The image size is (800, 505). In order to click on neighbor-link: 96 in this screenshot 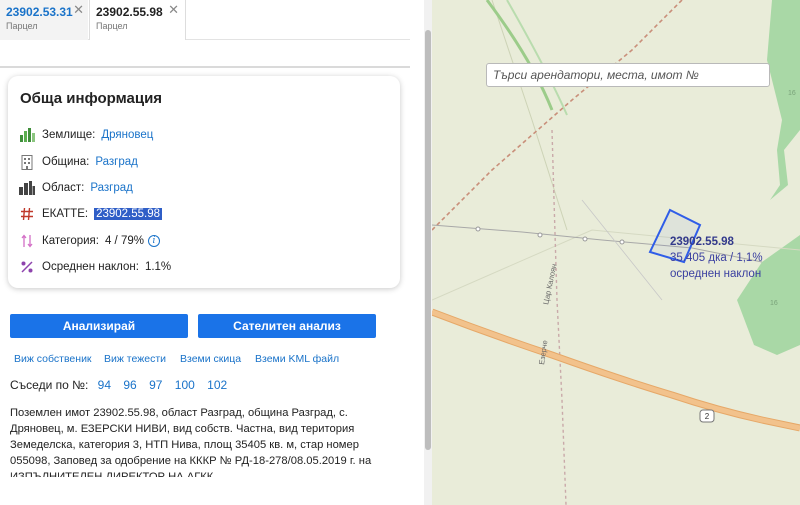, I will do `click(129, 385)`.